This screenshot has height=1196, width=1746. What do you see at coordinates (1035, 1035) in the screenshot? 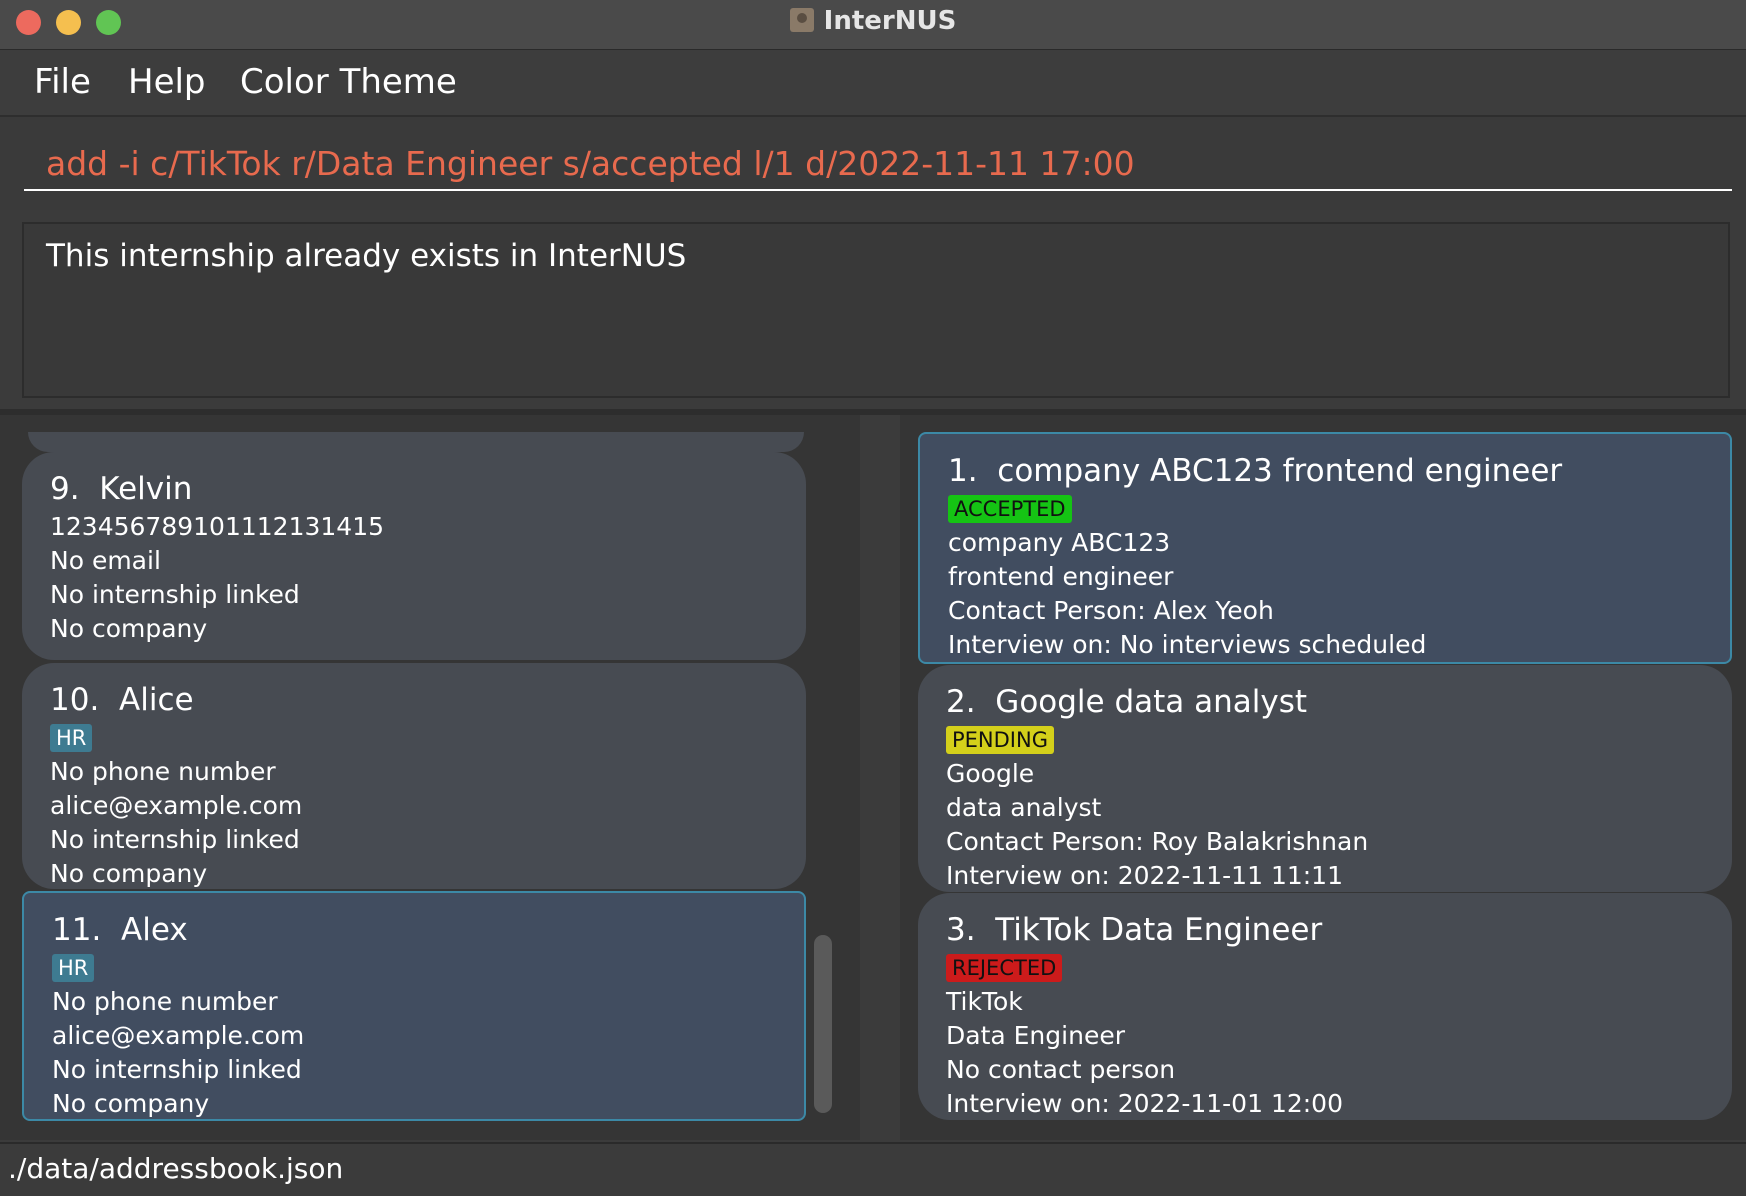
I see `internship-role: Data Engineer` at bounding box center [1035, 1035].